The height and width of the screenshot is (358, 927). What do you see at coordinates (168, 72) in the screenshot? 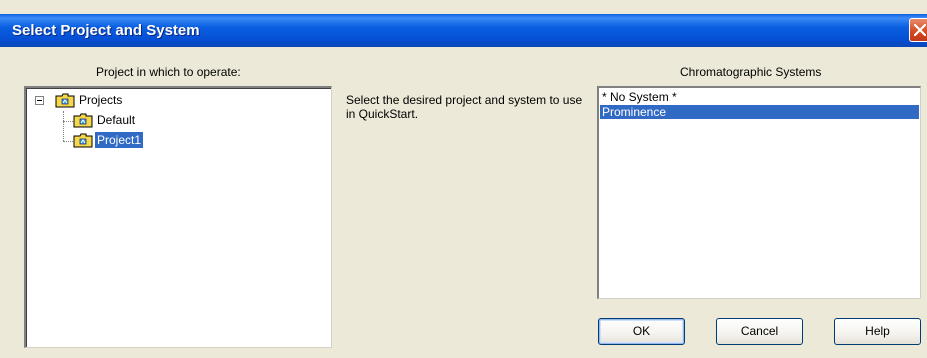
I see `project-panel-label: Project in which to operate:` at bounding box center [168, 72].